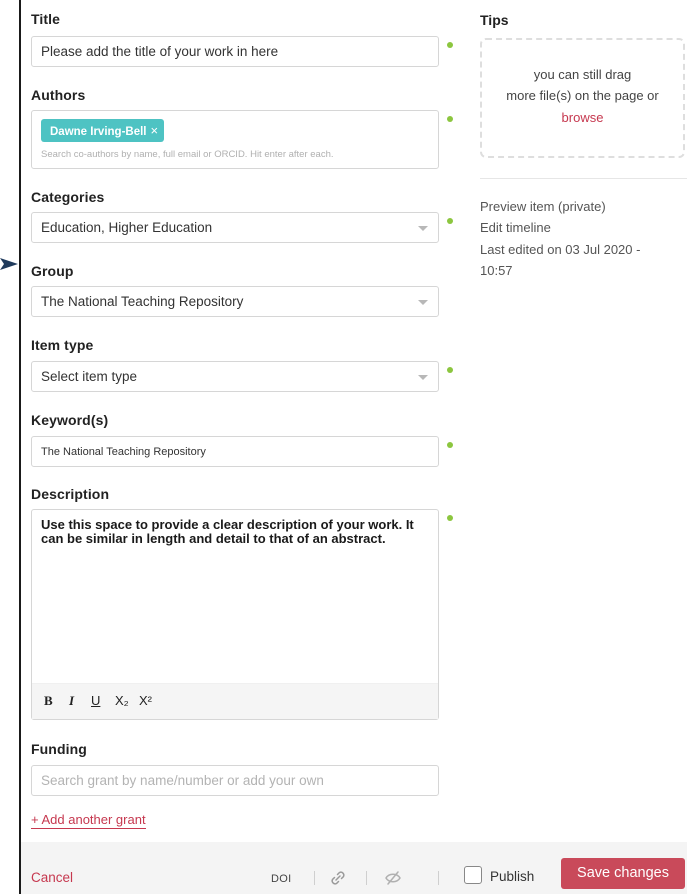 This screenshot has width=687, height=894. Describe the element at coordinates (62, 345) in the screenshot. I see `item-type-label: Item type` at that location.